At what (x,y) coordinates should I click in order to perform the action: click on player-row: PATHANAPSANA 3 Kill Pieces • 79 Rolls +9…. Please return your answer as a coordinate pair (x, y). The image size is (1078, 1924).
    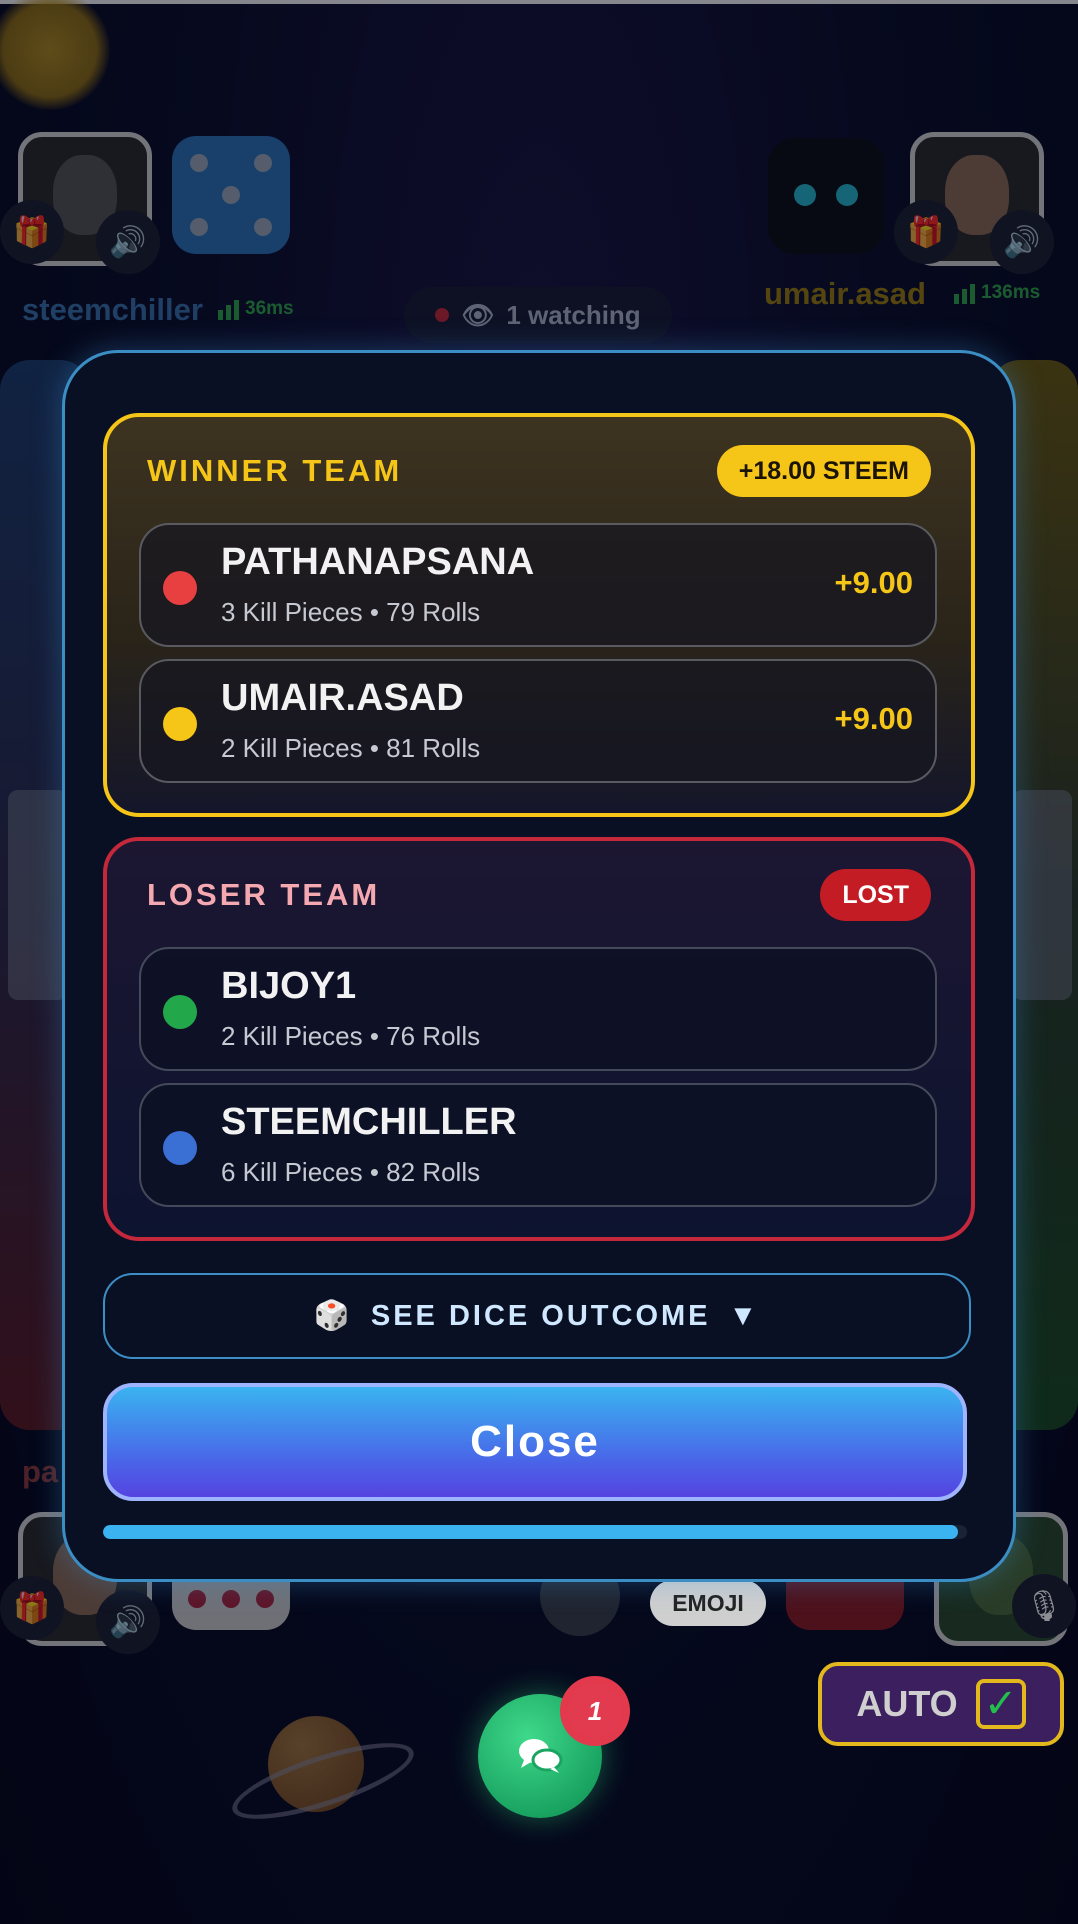
    Looking at the image, I should click on (538, 585).